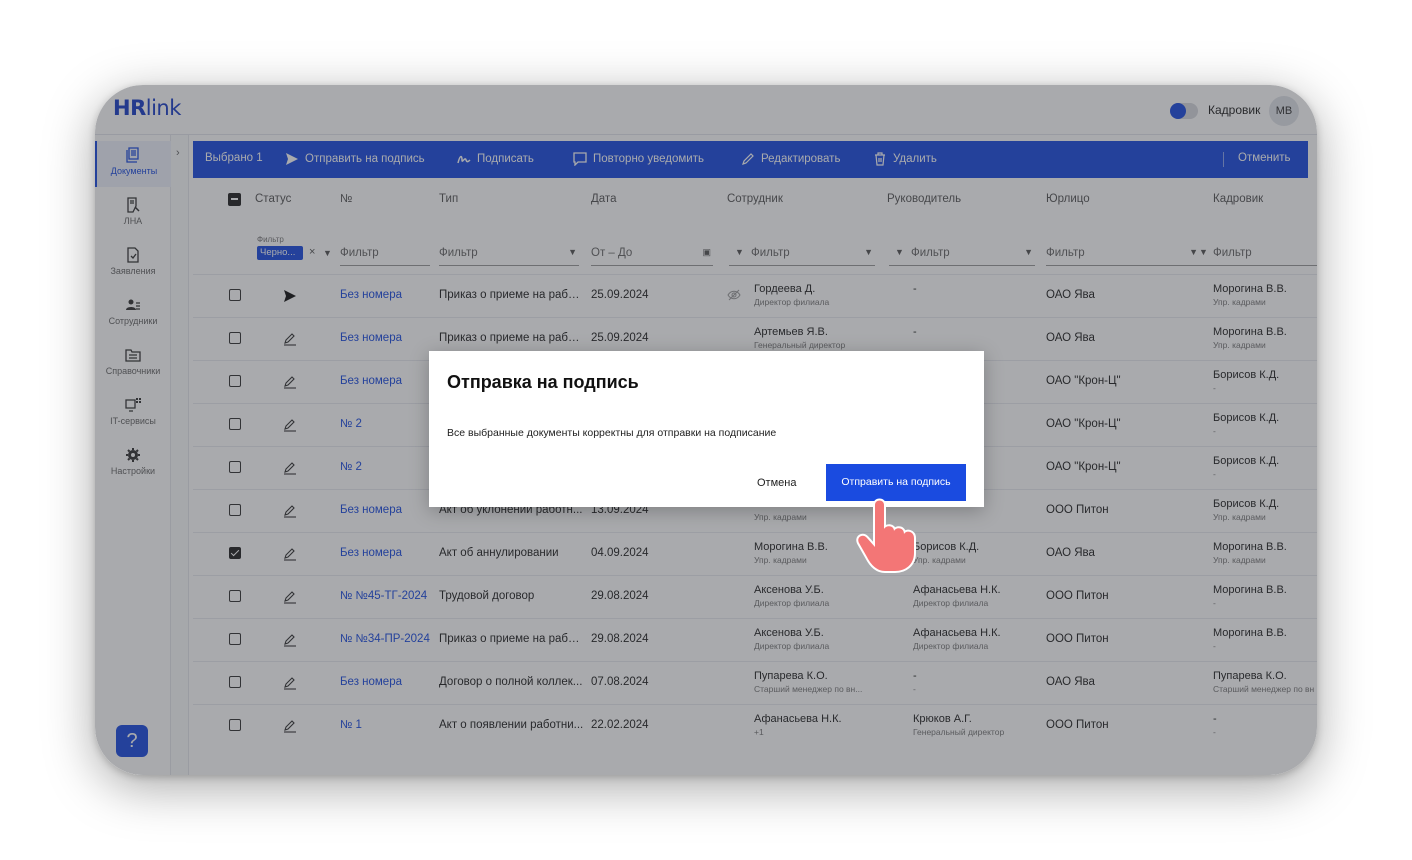  Describe the element at coordinates (776, 483) in the screenshot. I see `dialog-cancel-button: Отмена` at that location.